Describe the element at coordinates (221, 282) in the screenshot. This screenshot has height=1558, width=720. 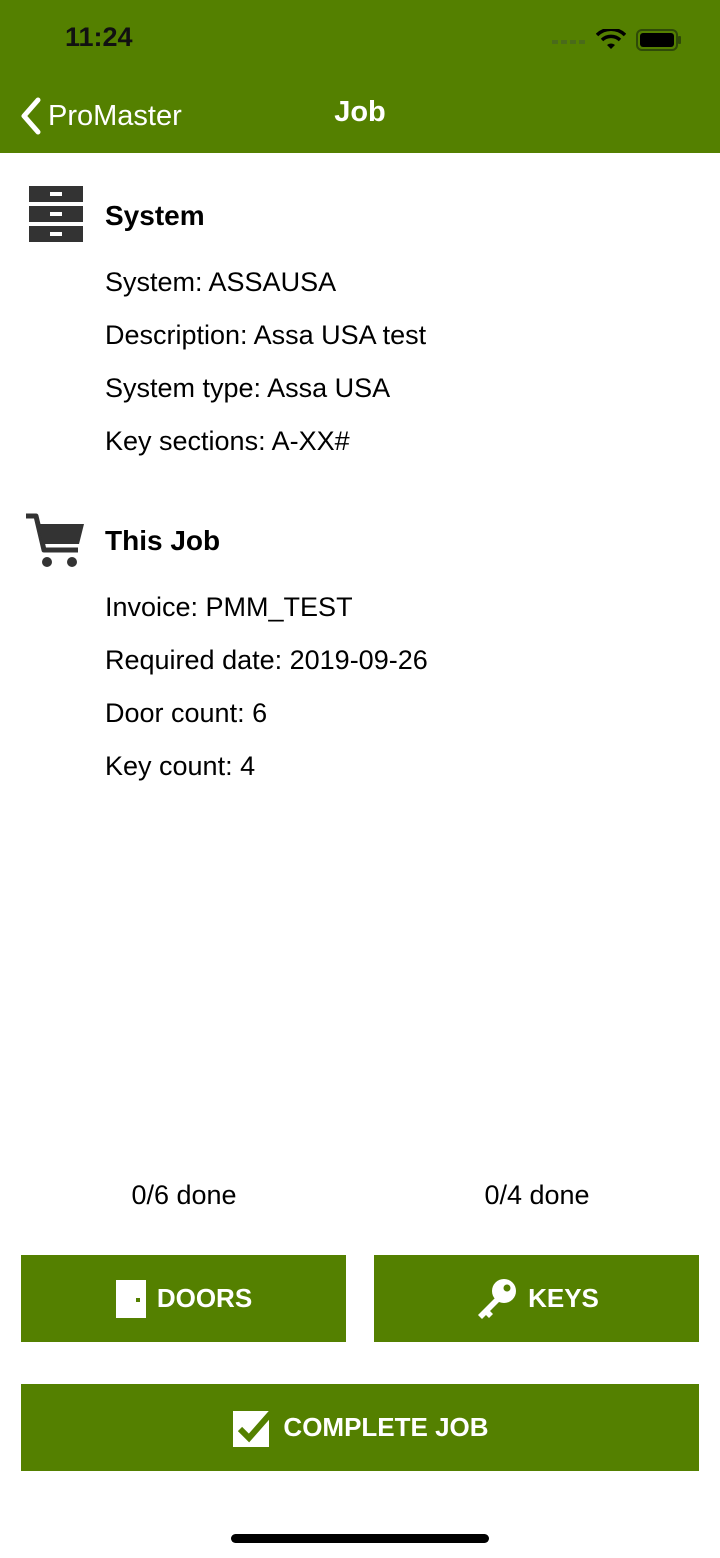
I see `system-name: System: ASSAUSA` at that location.